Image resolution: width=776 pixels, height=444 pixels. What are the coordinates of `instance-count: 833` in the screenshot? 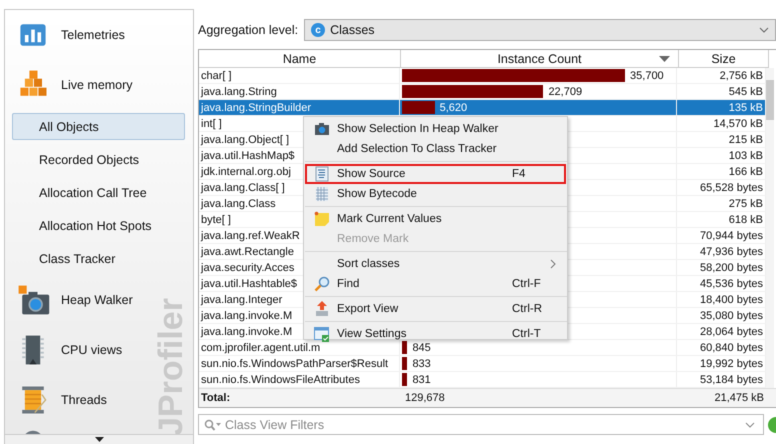 It's located at (421, 364).